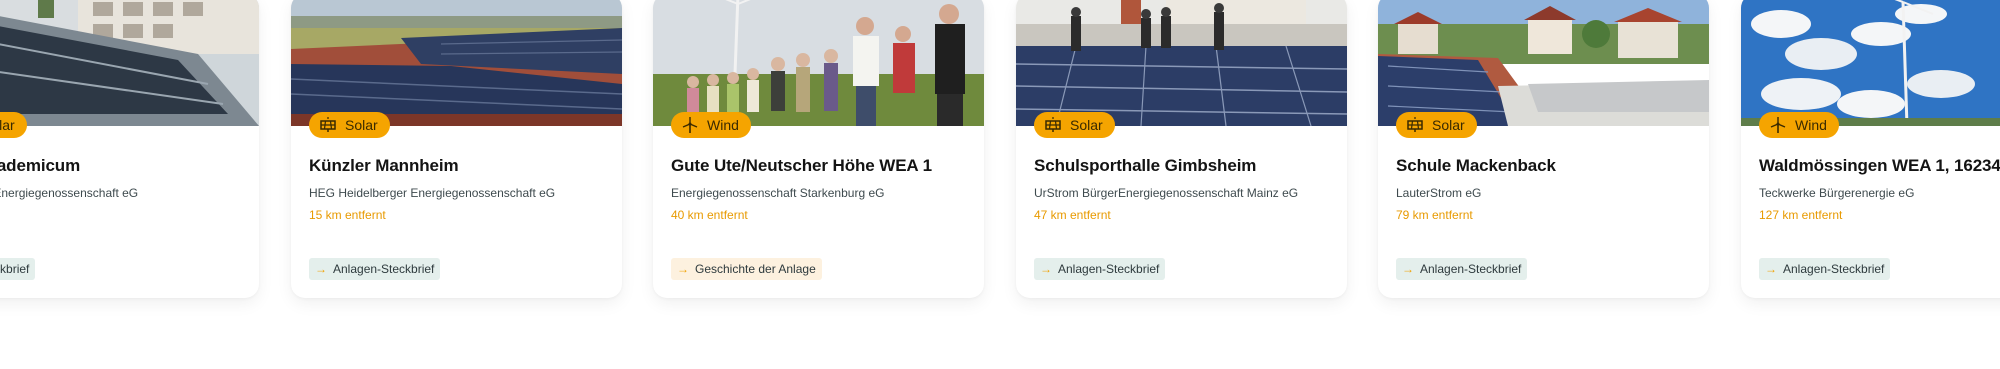 This screenshot has width=2000, height=369. What do you see at coordinates (347, 215) in the screenshot?
I see `distance-label: 15 km entfernt` at bounding box center [347, 215].